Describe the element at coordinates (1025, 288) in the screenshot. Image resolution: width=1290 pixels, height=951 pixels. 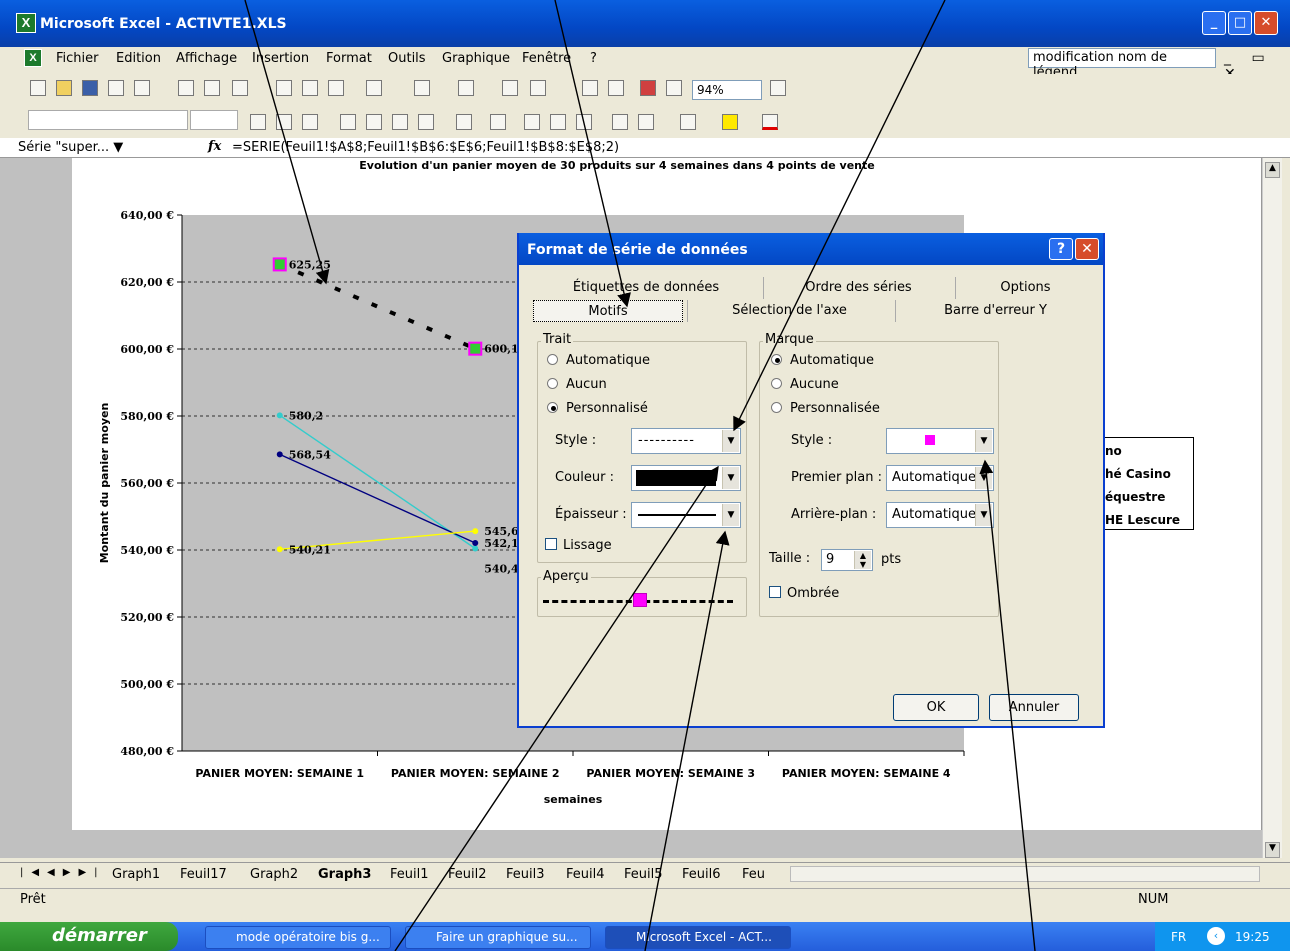
I see `tab-options: Options` at that location.